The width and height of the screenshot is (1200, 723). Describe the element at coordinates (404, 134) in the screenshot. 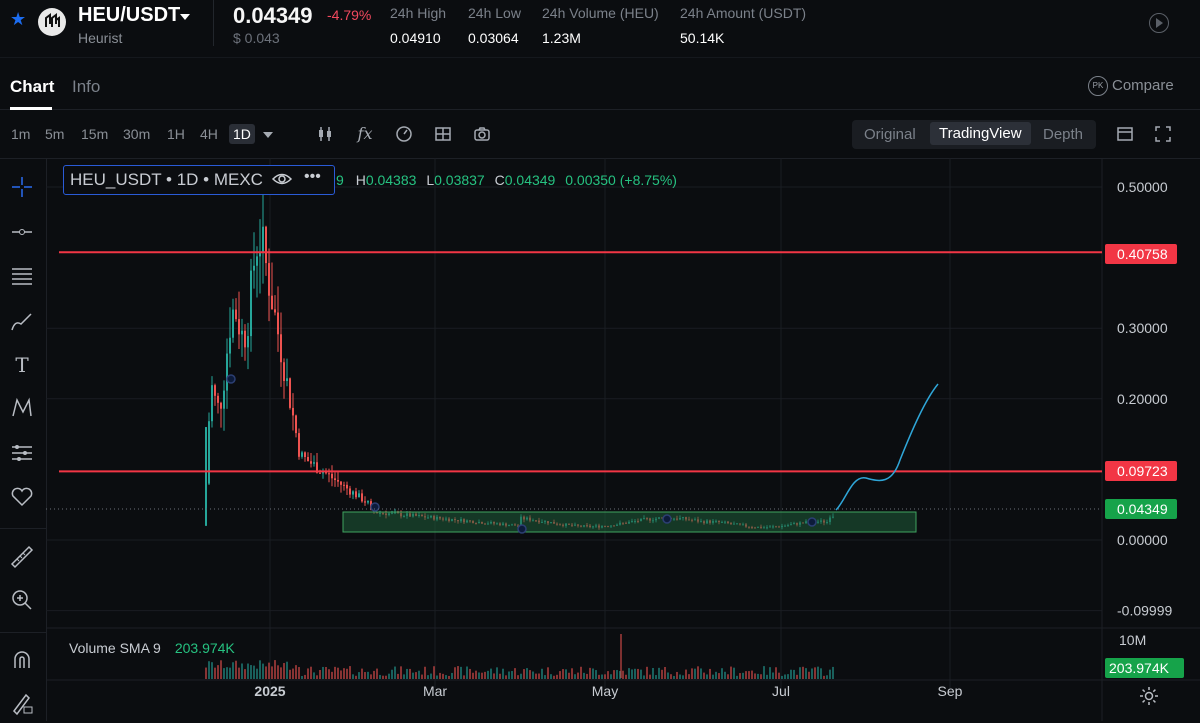

I see `gauge-icon` at that location.